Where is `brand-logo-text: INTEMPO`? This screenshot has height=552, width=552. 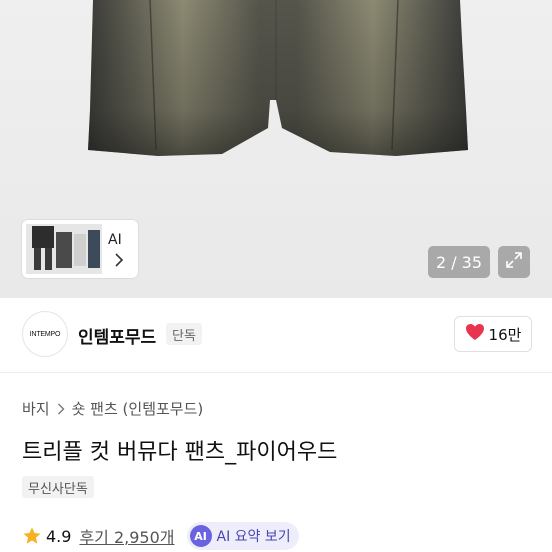 brand-logo-text: INTEMPO is located at coordinates (45, 334).